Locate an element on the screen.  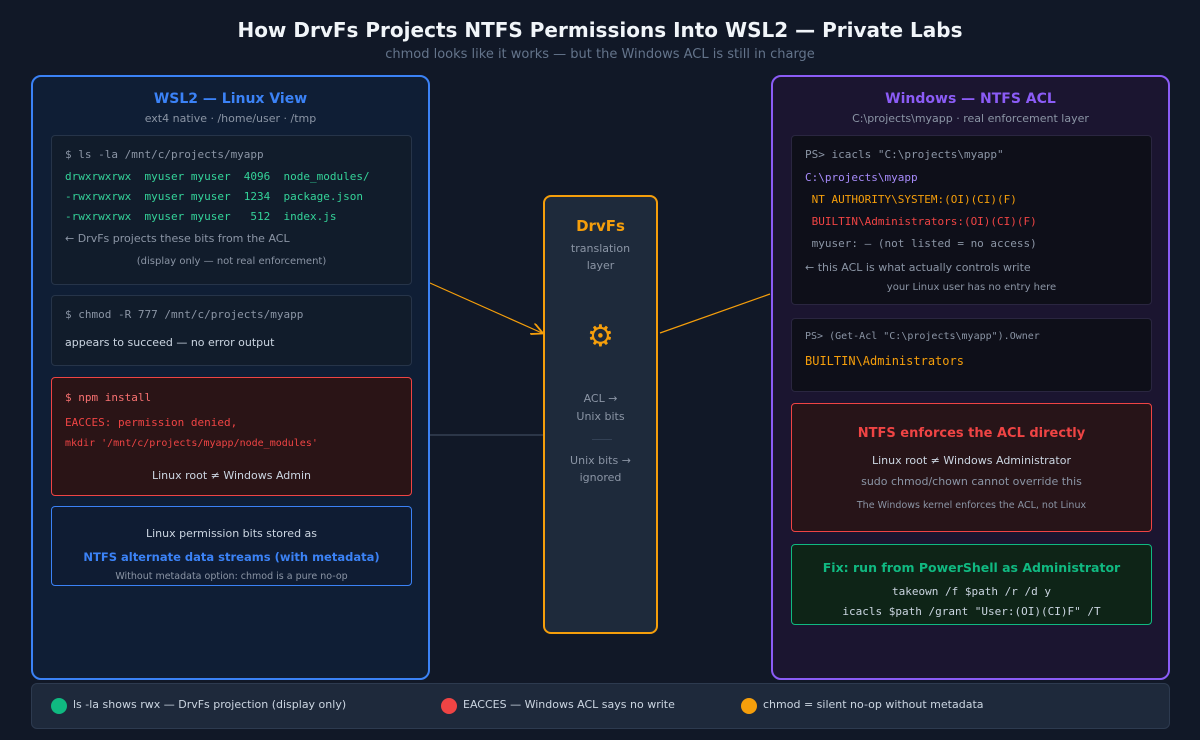
linux-panel-title: WSL2 — Linux View is located at coordinates (230, 99).